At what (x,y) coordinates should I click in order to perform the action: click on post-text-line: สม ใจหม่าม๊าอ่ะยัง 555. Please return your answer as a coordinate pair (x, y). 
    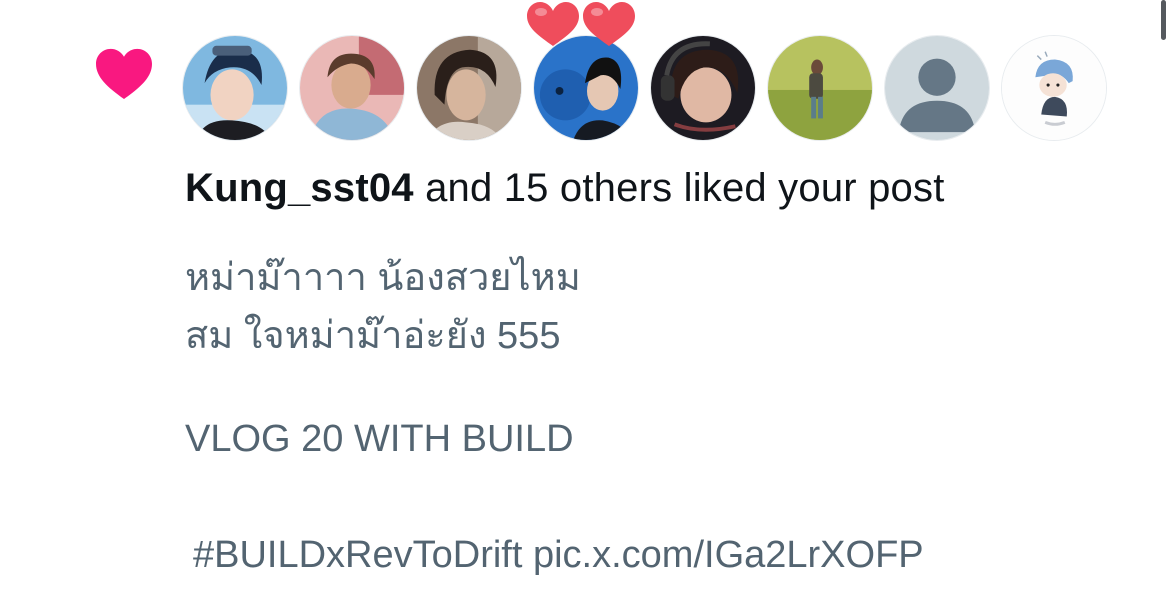
    Looking at the image, I should click on (373, 336).